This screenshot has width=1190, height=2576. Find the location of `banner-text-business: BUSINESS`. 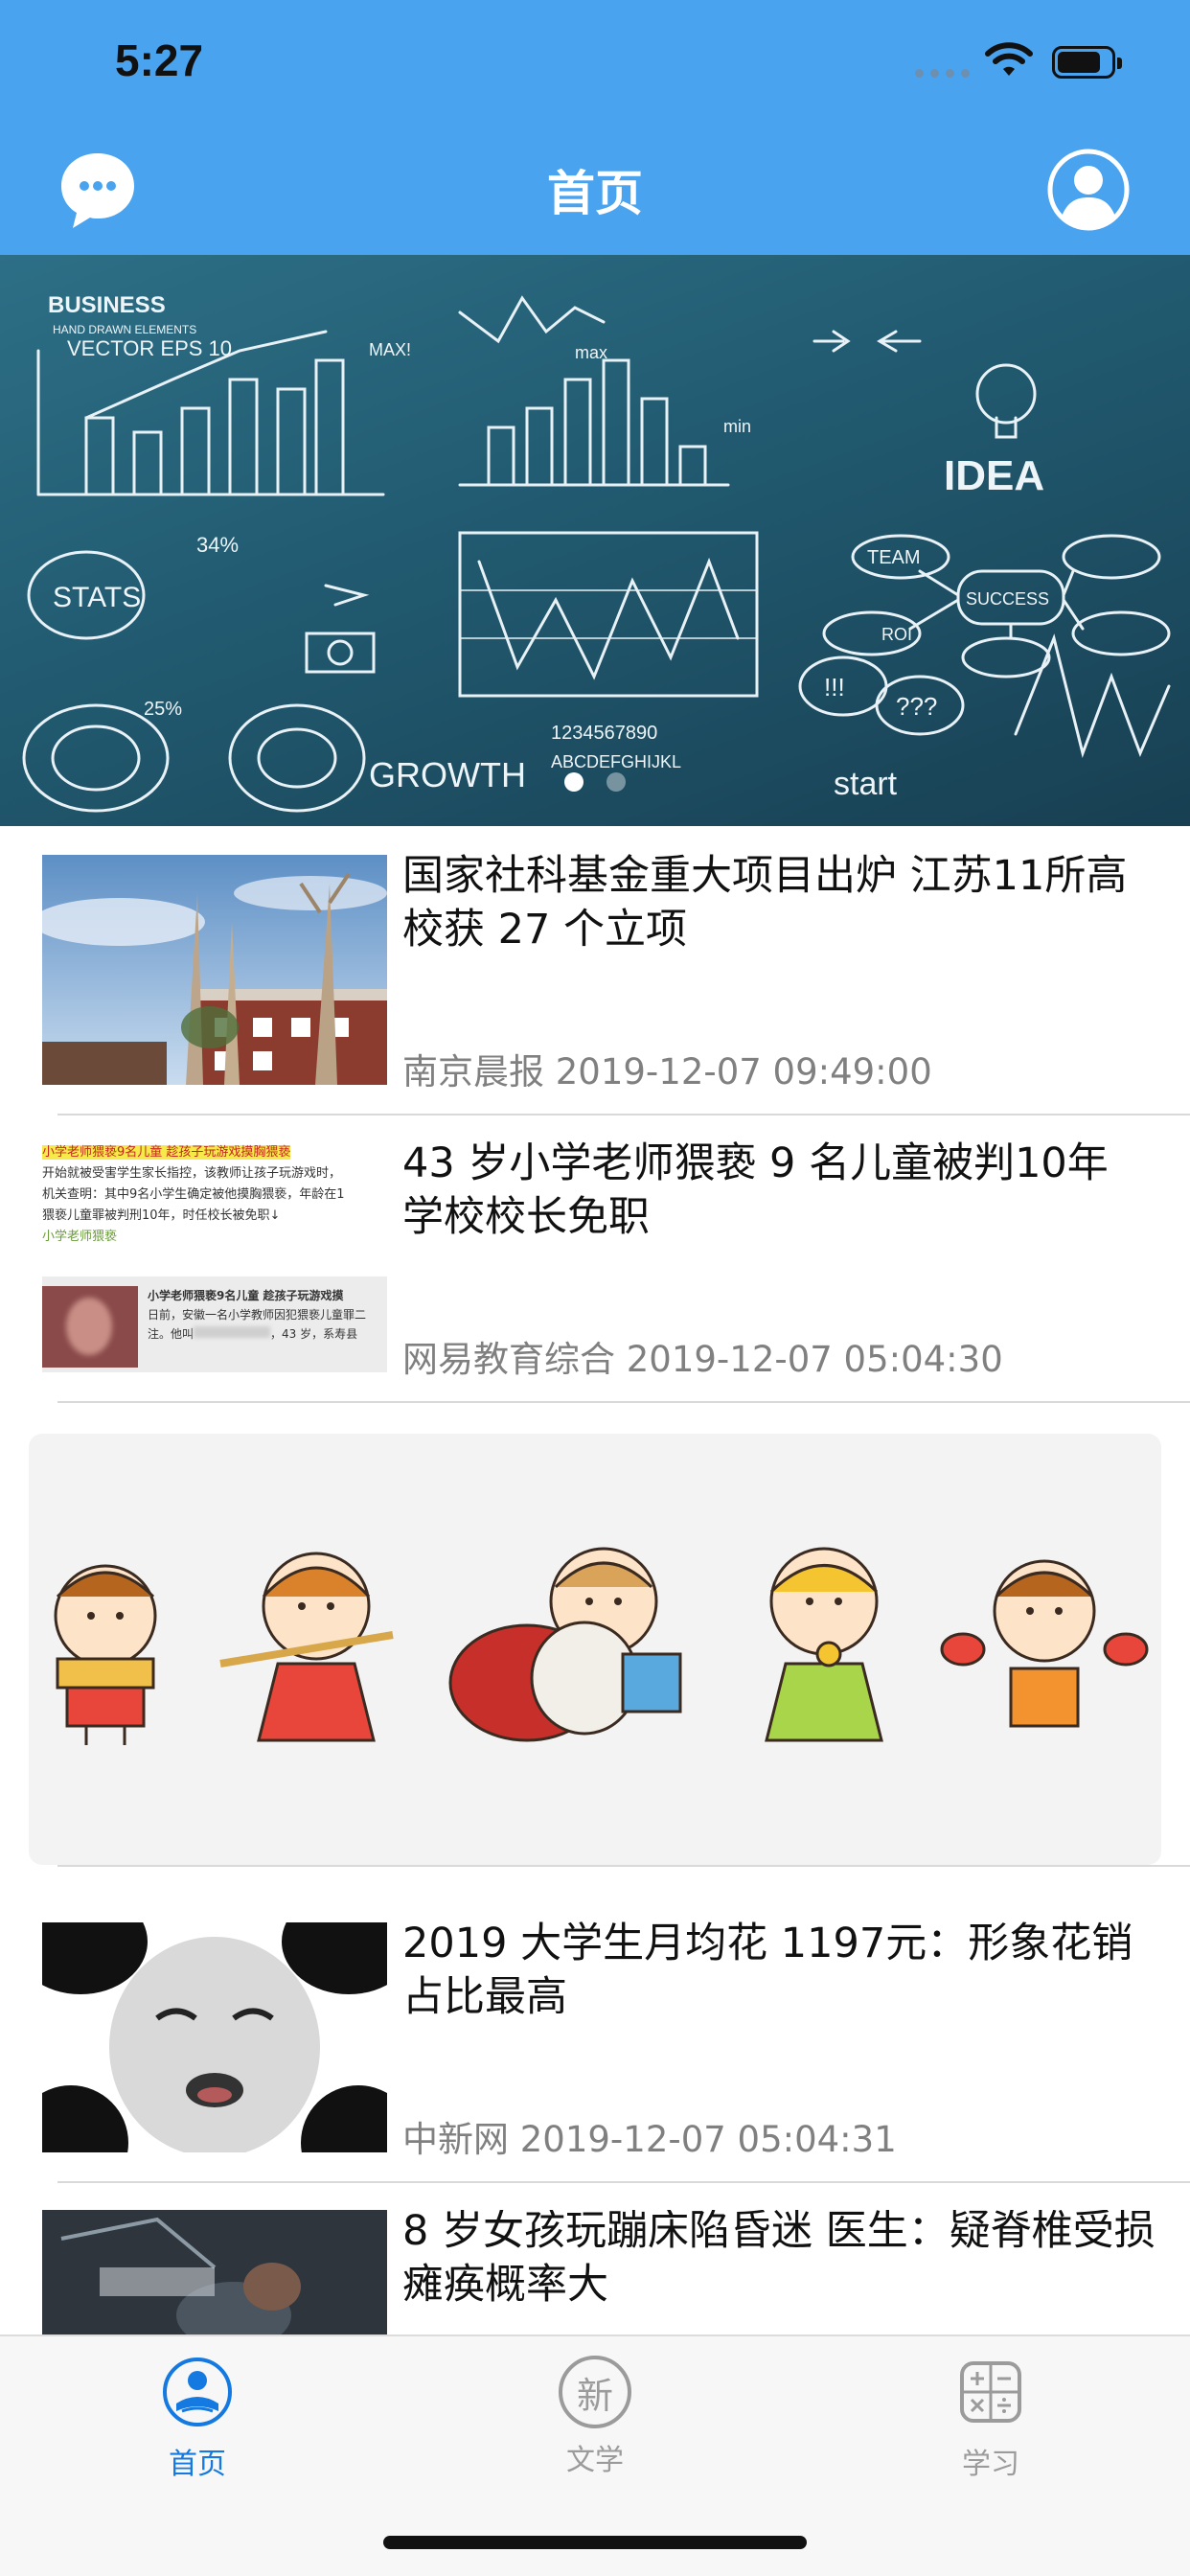

banner-text-business: BUSINESS is located at coordinates (107, 305).